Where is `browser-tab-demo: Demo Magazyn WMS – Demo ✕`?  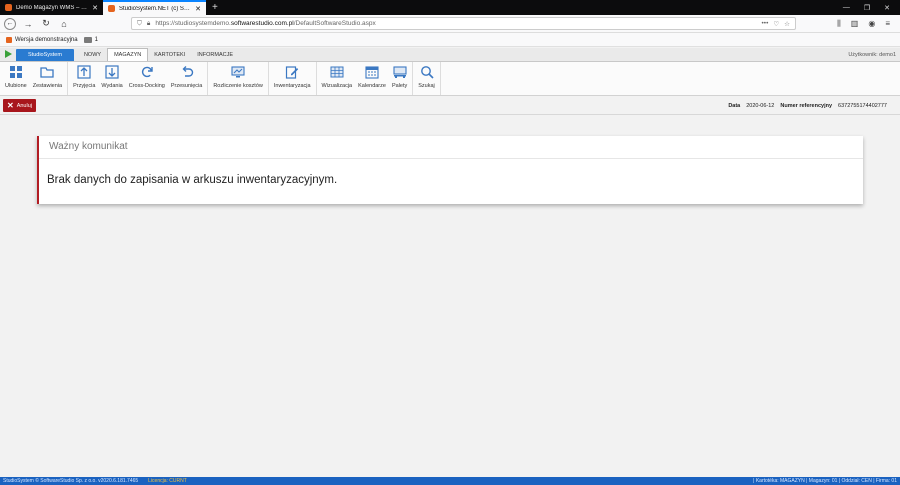
browser-tab-demo: Demo Magazyn WMS – Demo ✕ is located at coordinates (51, 7).